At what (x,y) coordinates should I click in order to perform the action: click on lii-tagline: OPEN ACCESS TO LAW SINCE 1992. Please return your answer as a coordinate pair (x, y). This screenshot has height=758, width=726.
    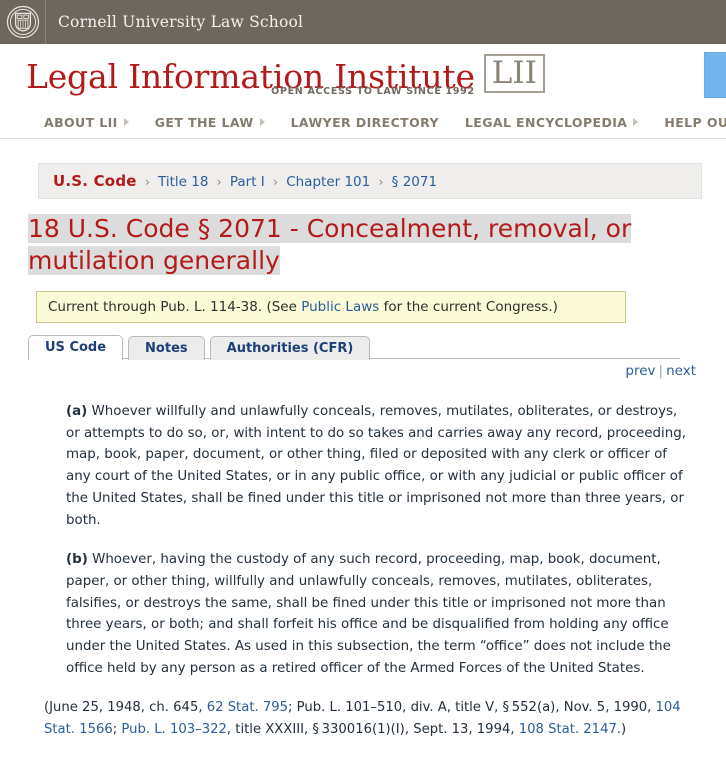
    Looking at the image, I should click on (373, 91).